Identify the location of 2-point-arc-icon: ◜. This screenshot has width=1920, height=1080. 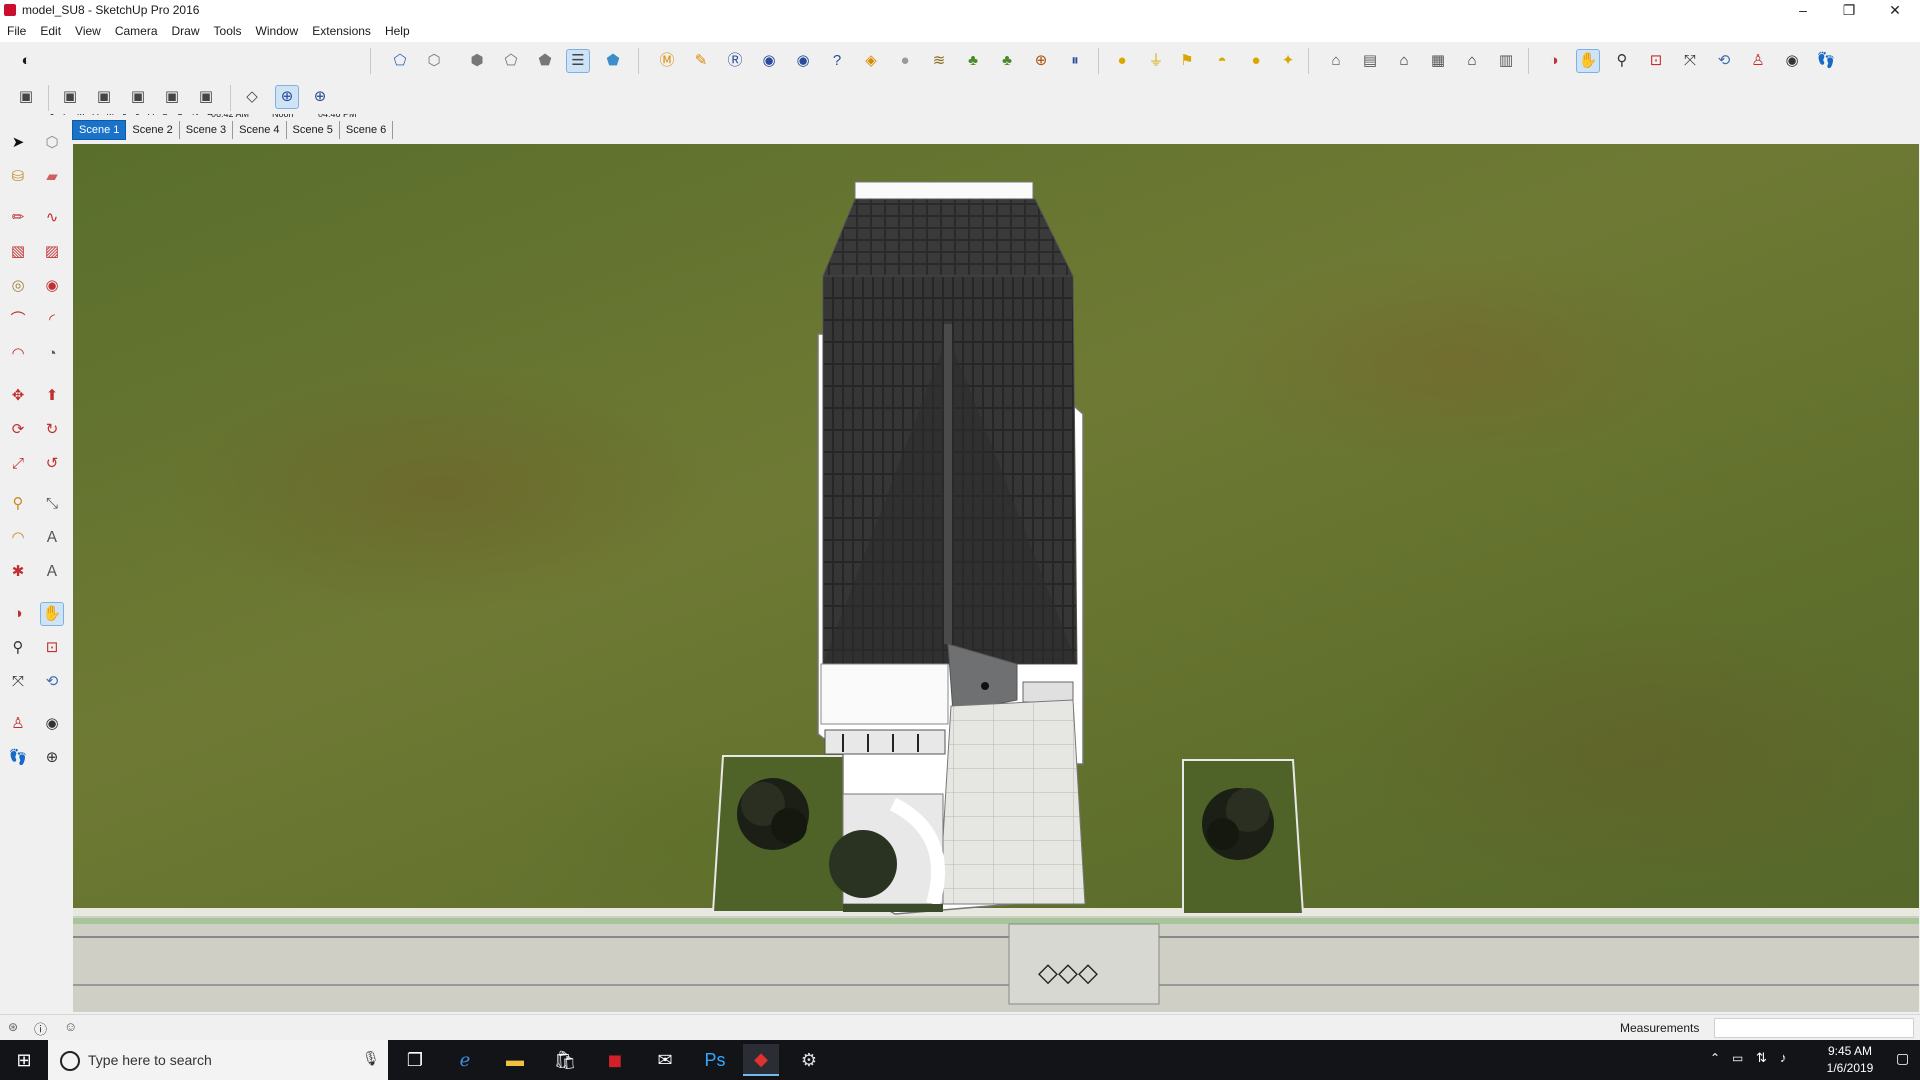
(52, 320).